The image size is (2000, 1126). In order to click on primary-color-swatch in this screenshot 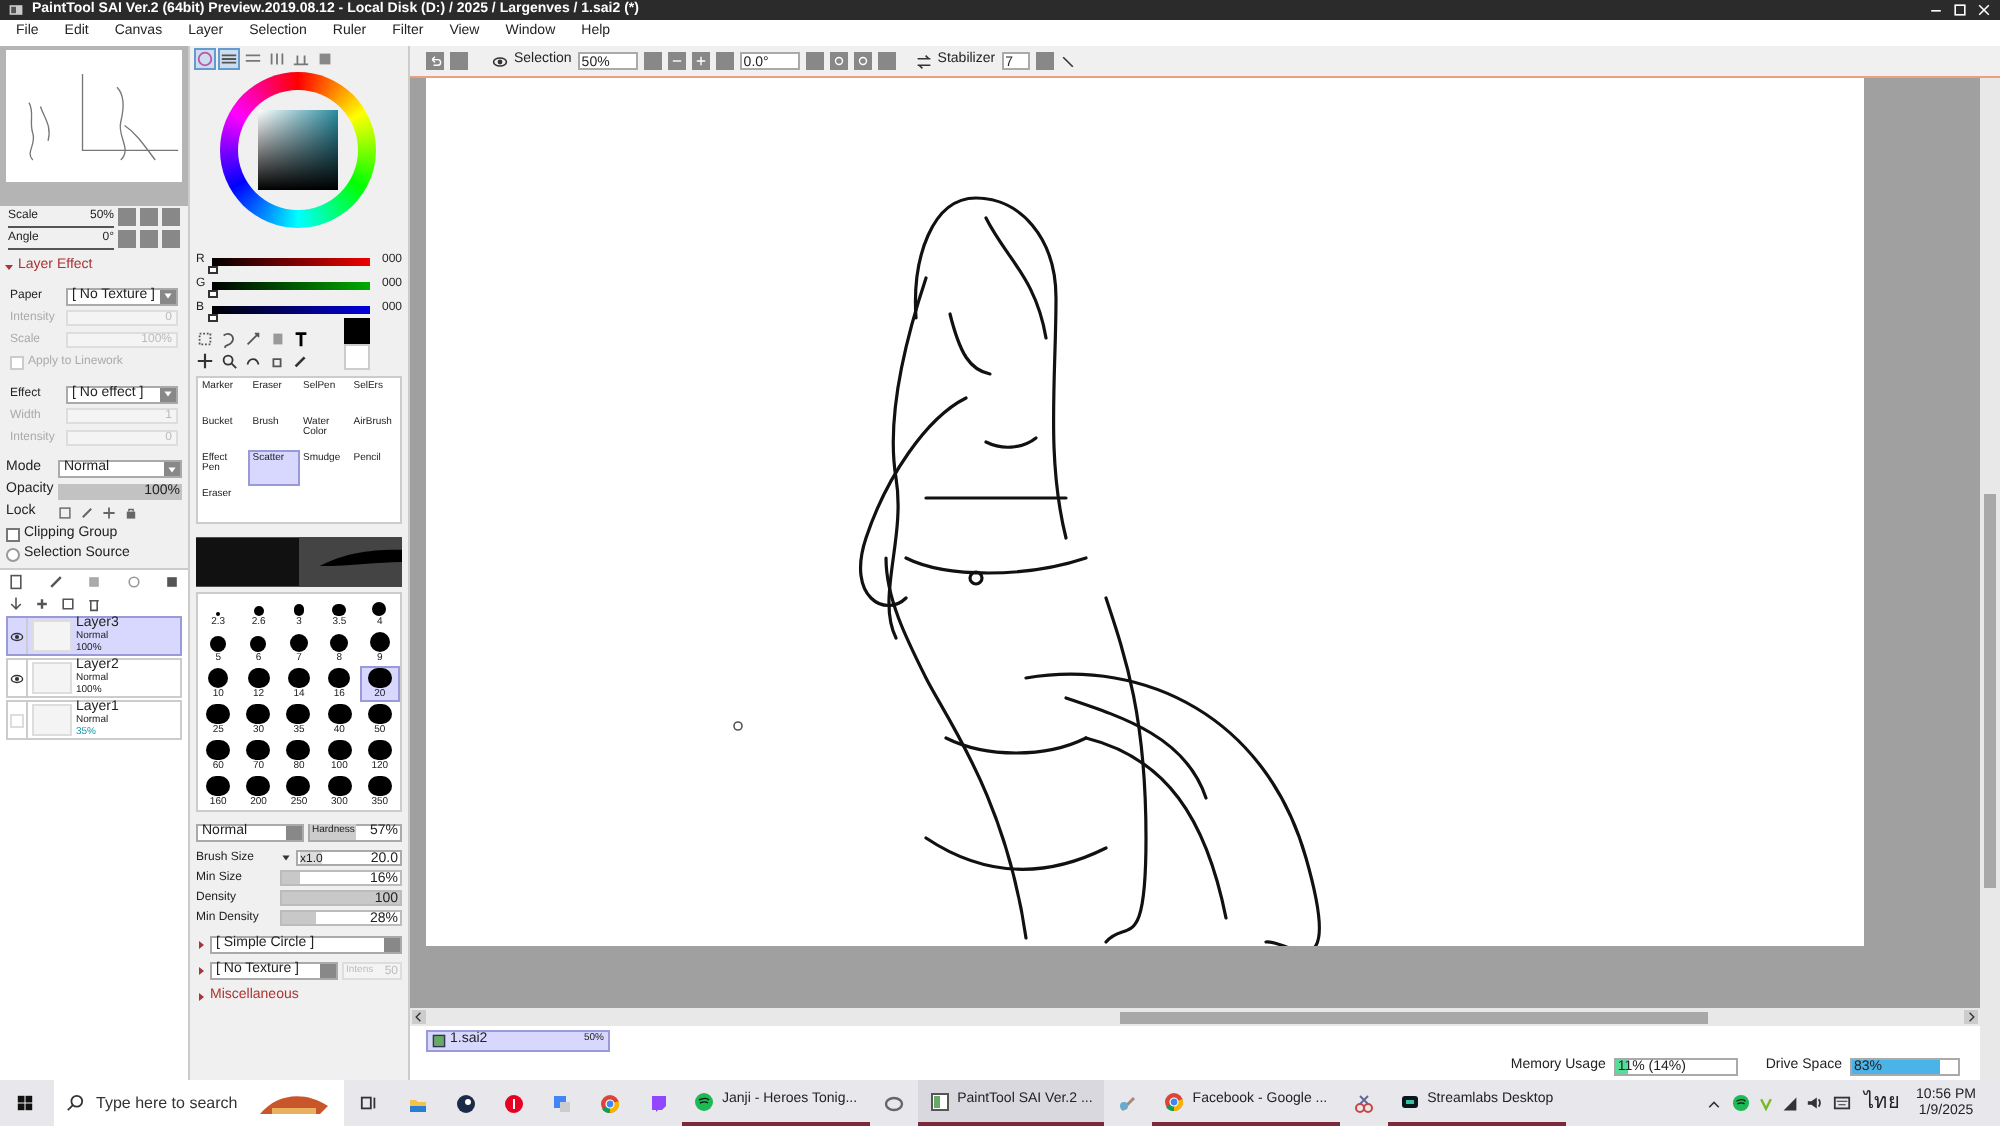, I will do `click(357, 331)`.